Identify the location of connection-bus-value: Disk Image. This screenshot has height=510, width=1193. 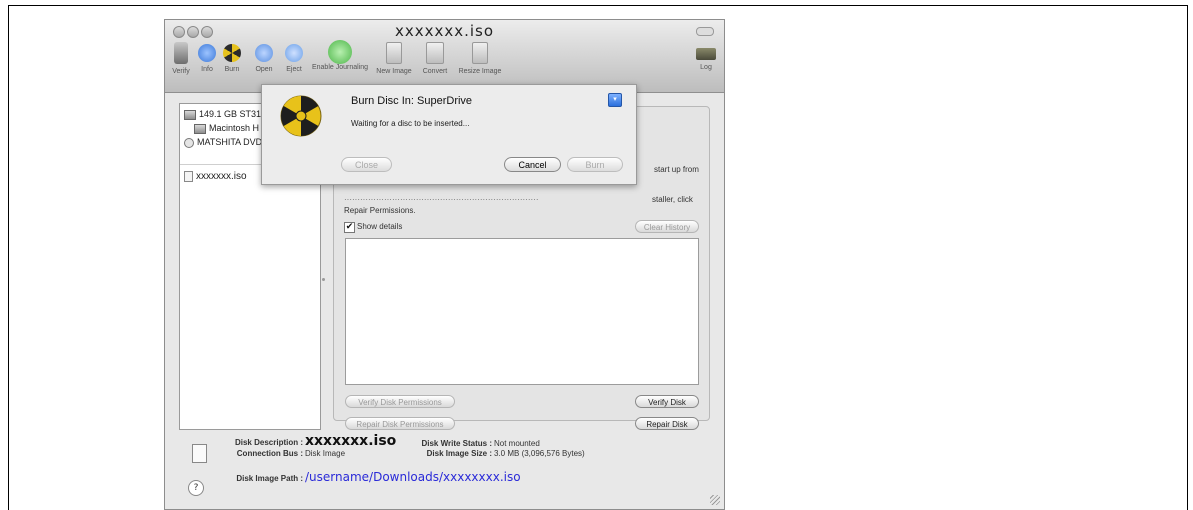
(325, 453).